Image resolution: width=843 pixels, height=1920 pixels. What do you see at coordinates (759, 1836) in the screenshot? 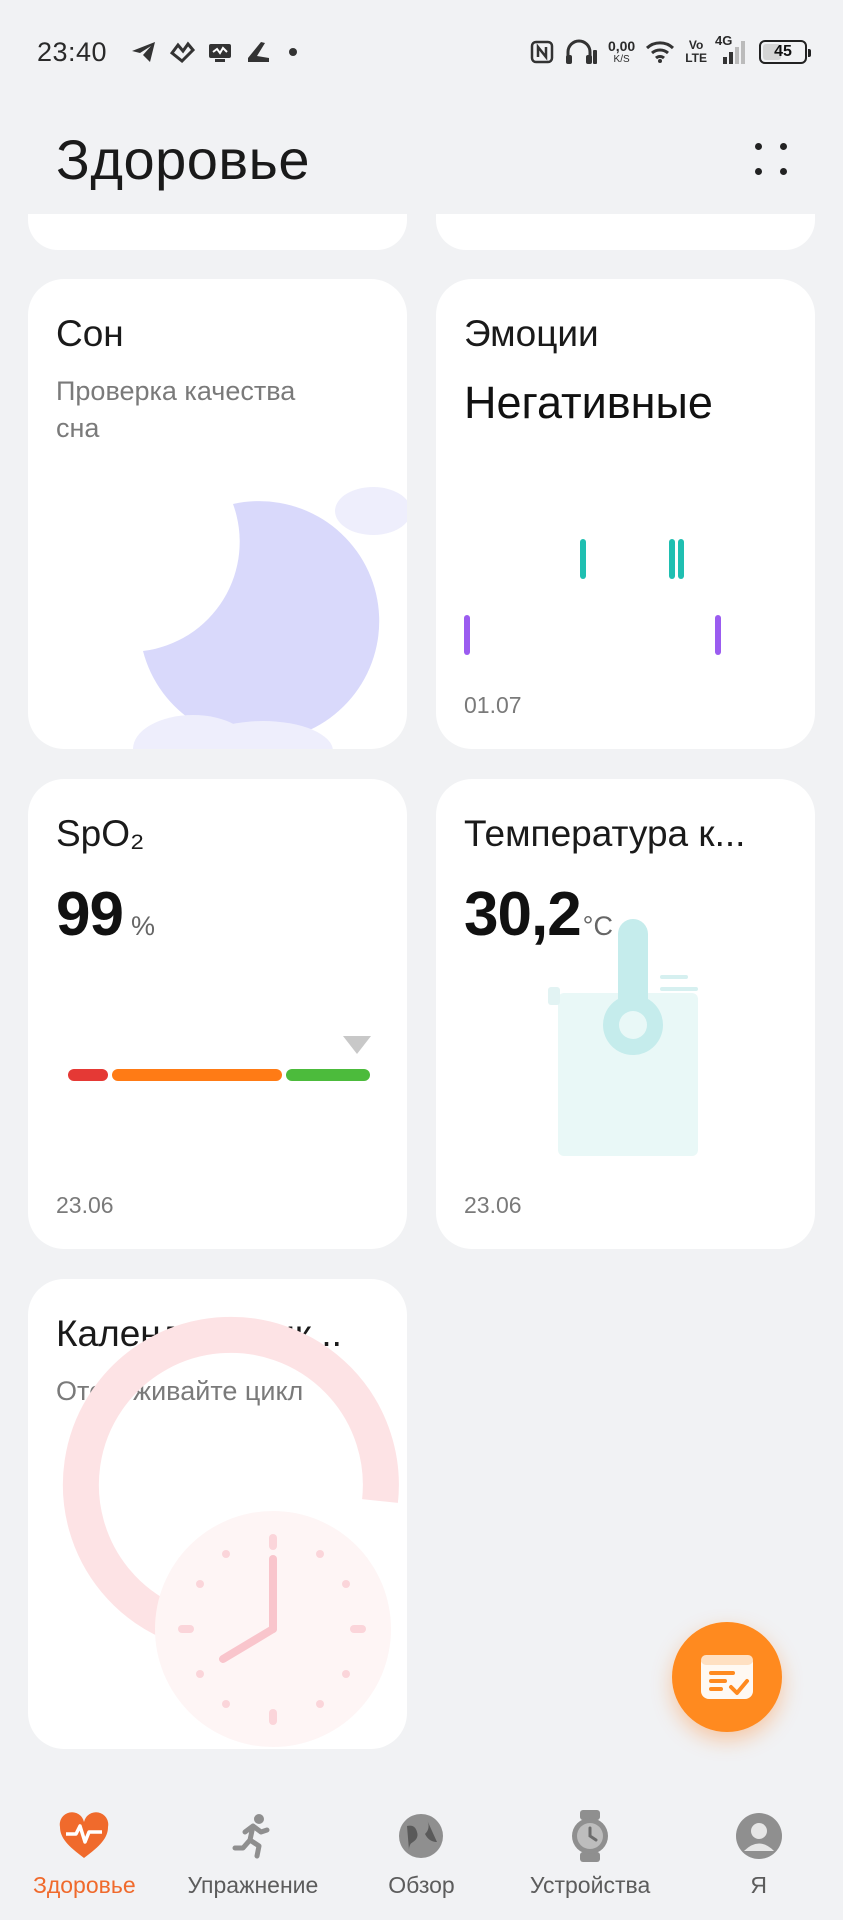
I see `user-icon` at bounding box center [759, 1836].